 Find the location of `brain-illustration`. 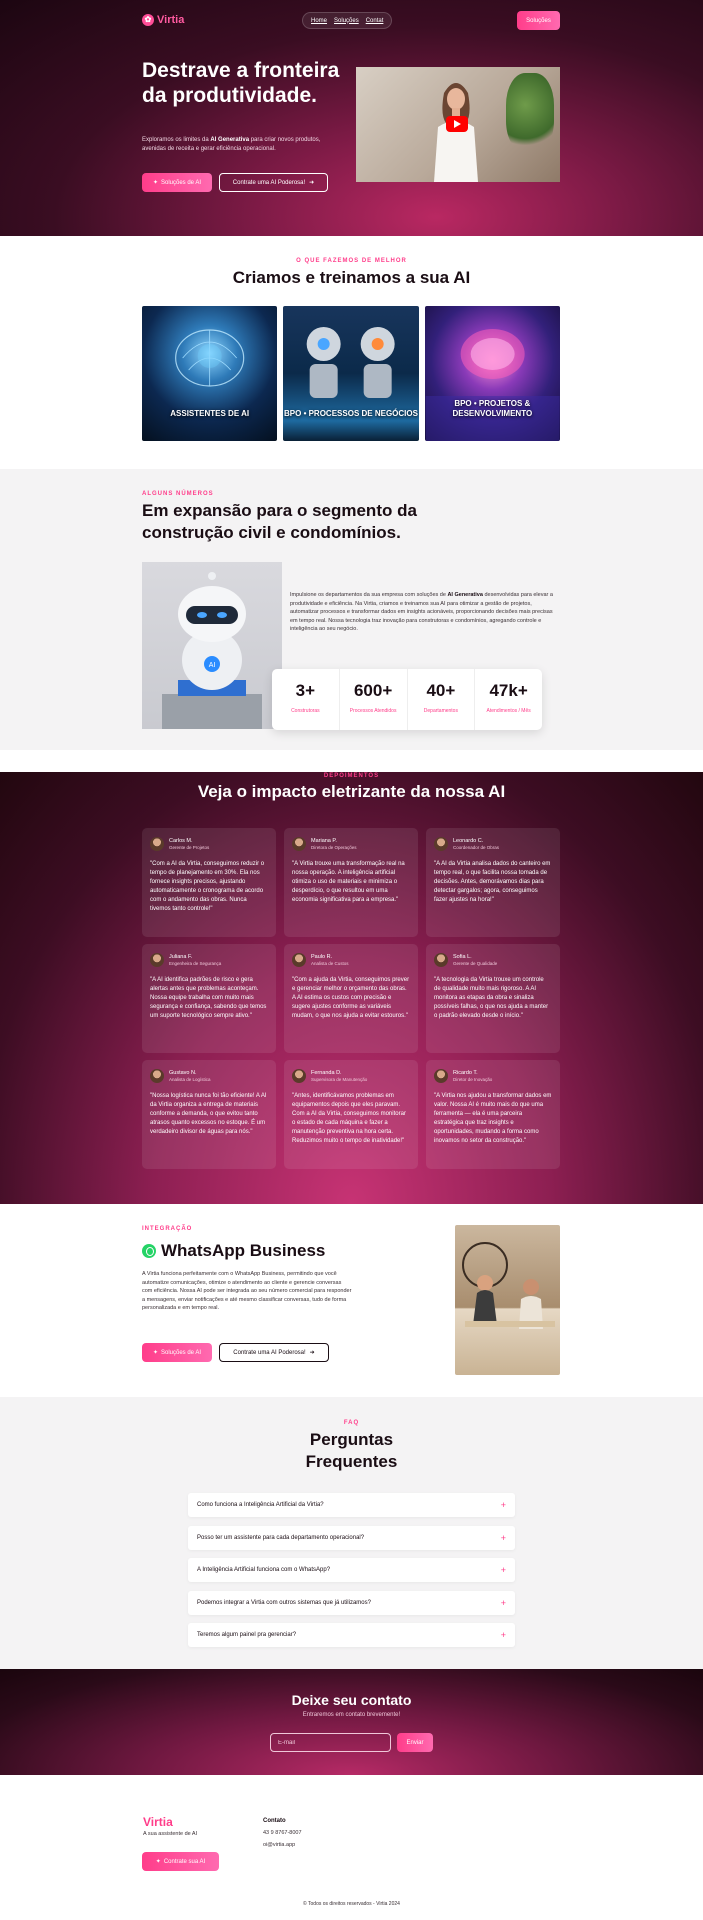

brain-illustration is located at coordinates (210, 358).